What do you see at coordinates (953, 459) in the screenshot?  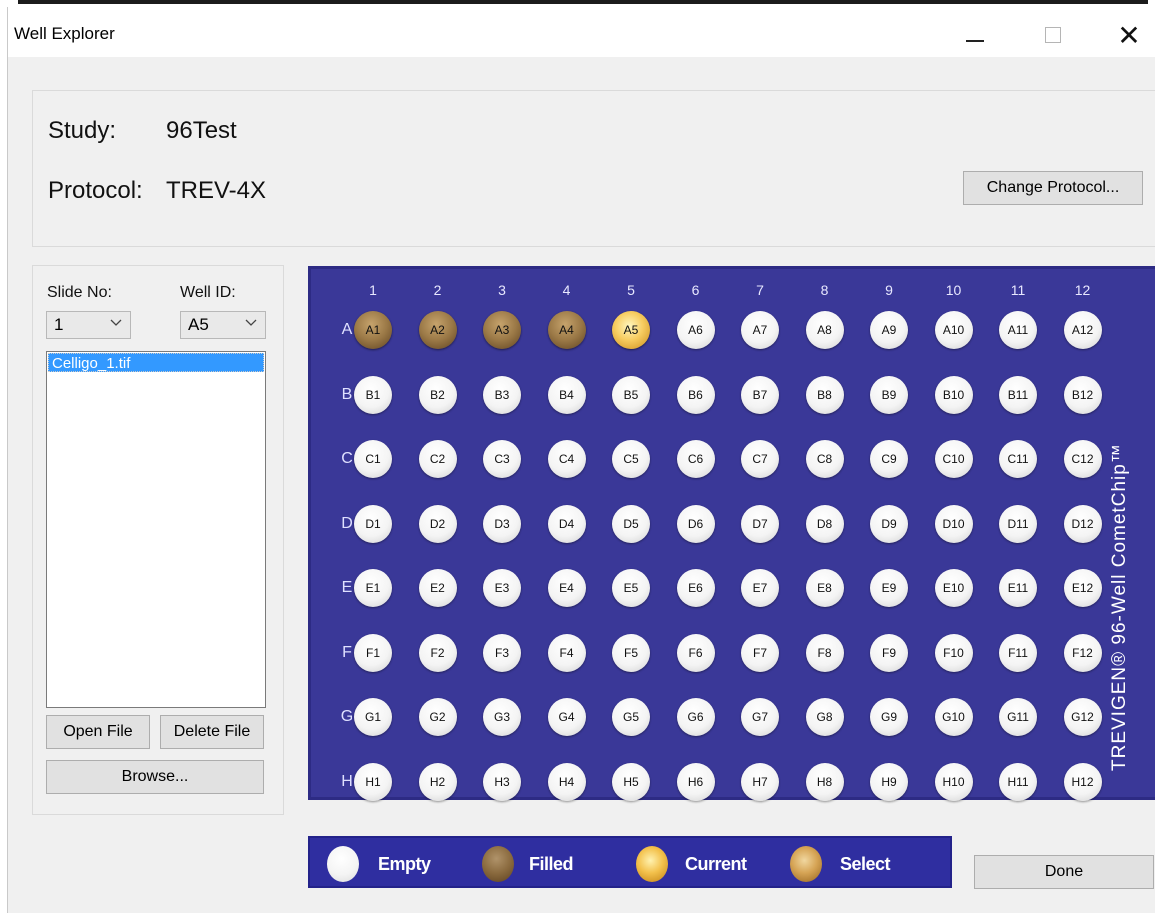 I see `well-c10: C10` at bounding box center [953, 459].